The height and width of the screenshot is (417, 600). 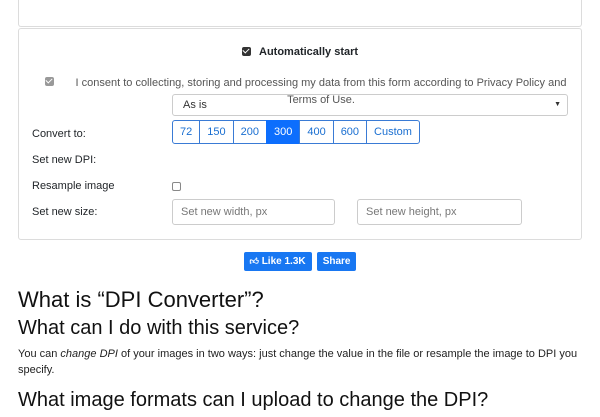 I want to click on consent-checkbox-wrap, so click(x=49, y=82).